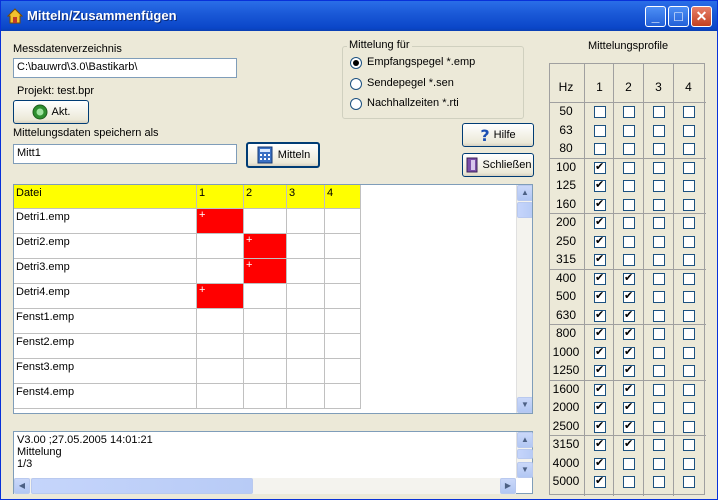 Image resolution: width=718 pixels, height=500 pixels. I want to click on grid-file-cell: Detri1.emp, so click(105, 221).